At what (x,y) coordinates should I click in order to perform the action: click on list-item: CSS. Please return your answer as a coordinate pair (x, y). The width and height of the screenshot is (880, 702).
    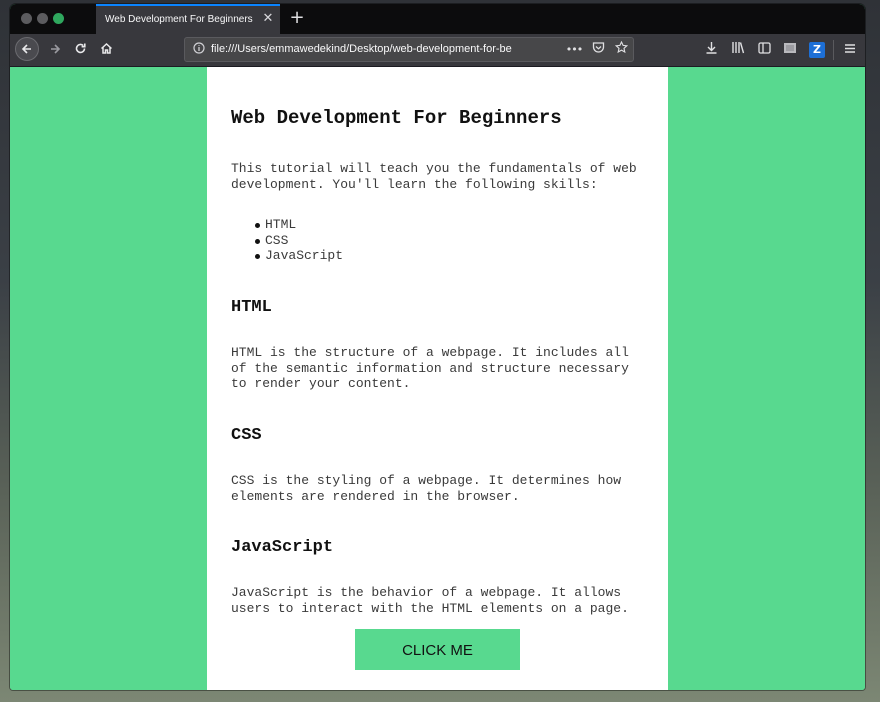
    Looking at the image, I should click on (298, 241).